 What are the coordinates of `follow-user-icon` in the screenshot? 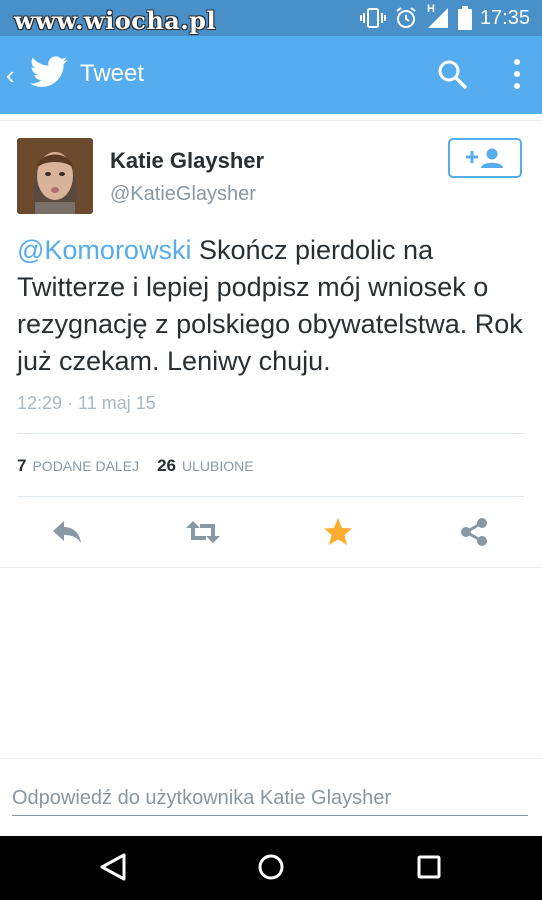 It's located at (484, 158).